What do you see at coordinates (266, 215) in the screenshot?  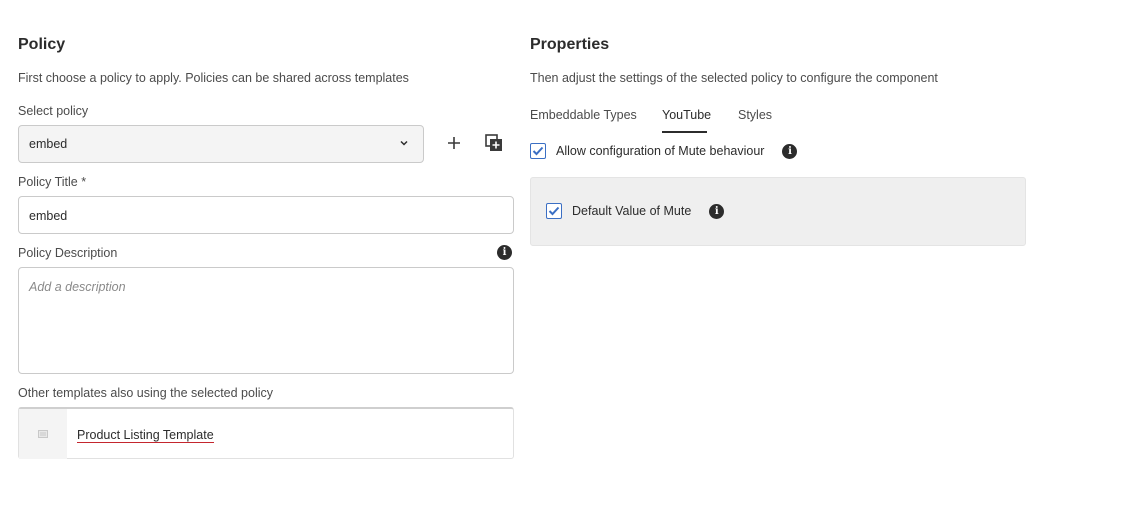 I see `policy-title-field: embed` at bounding box center [266, 215].